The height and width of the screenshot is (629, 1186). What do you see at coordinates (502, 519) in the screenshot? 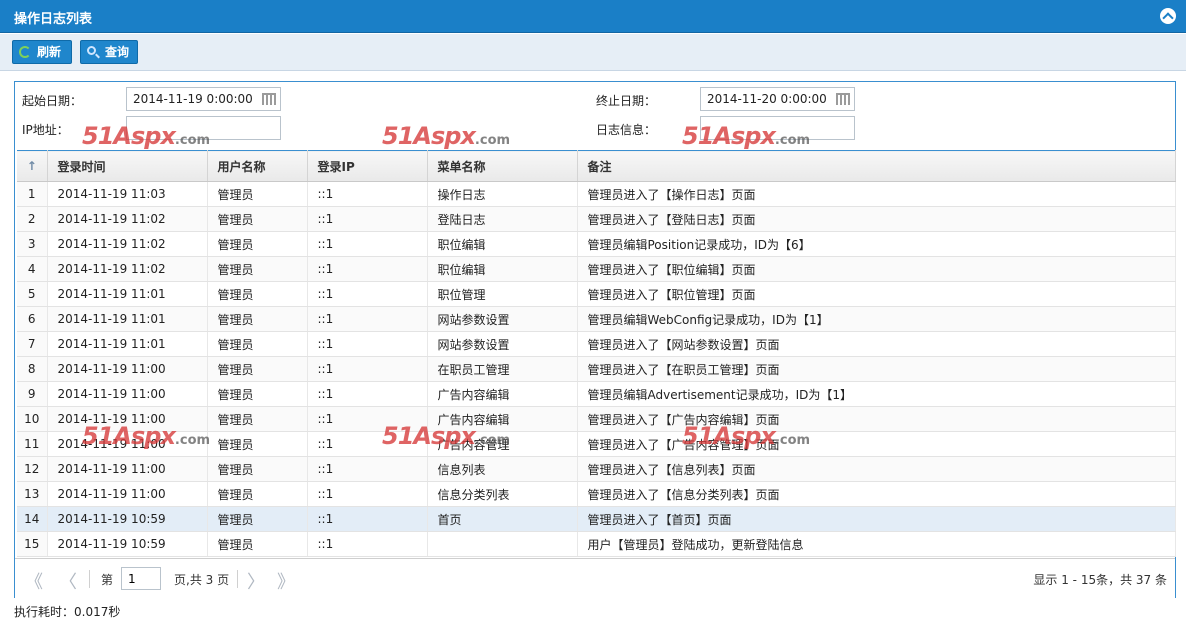
I see `table-cell: 首页` at bounding box center [502, 519].